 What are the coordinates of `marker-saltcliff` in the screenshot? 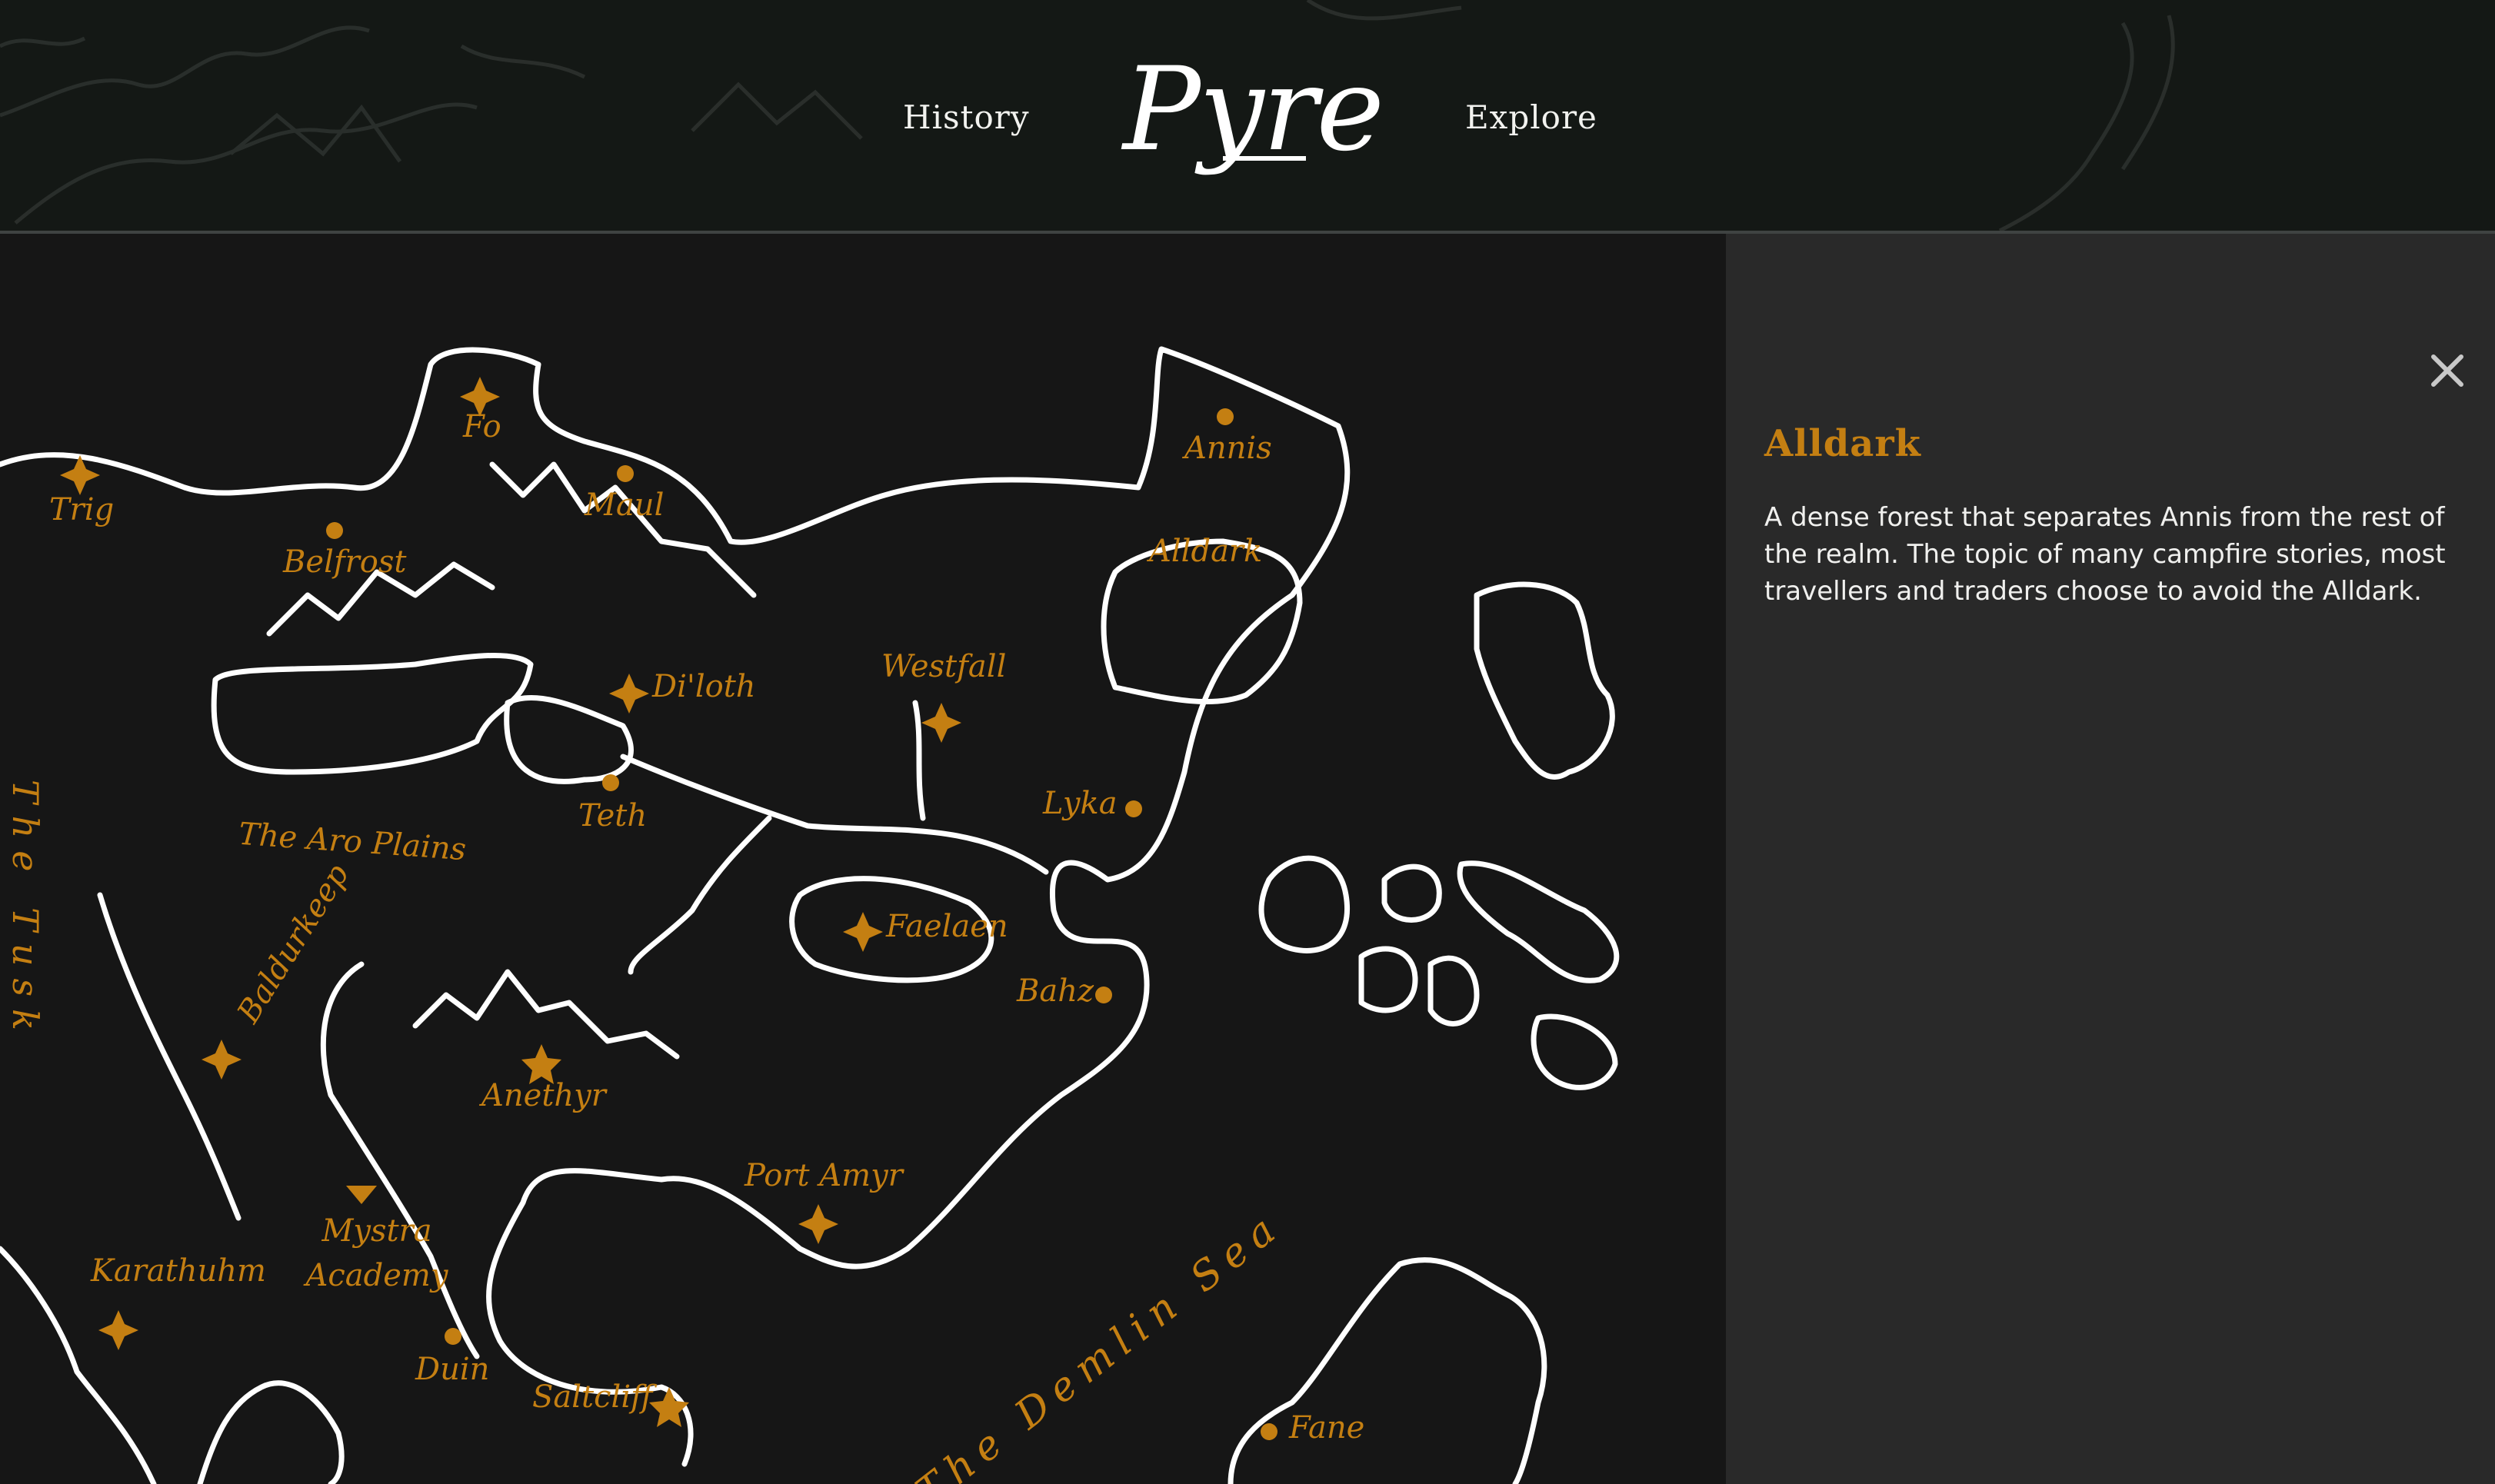 It's located at (669, 1407).